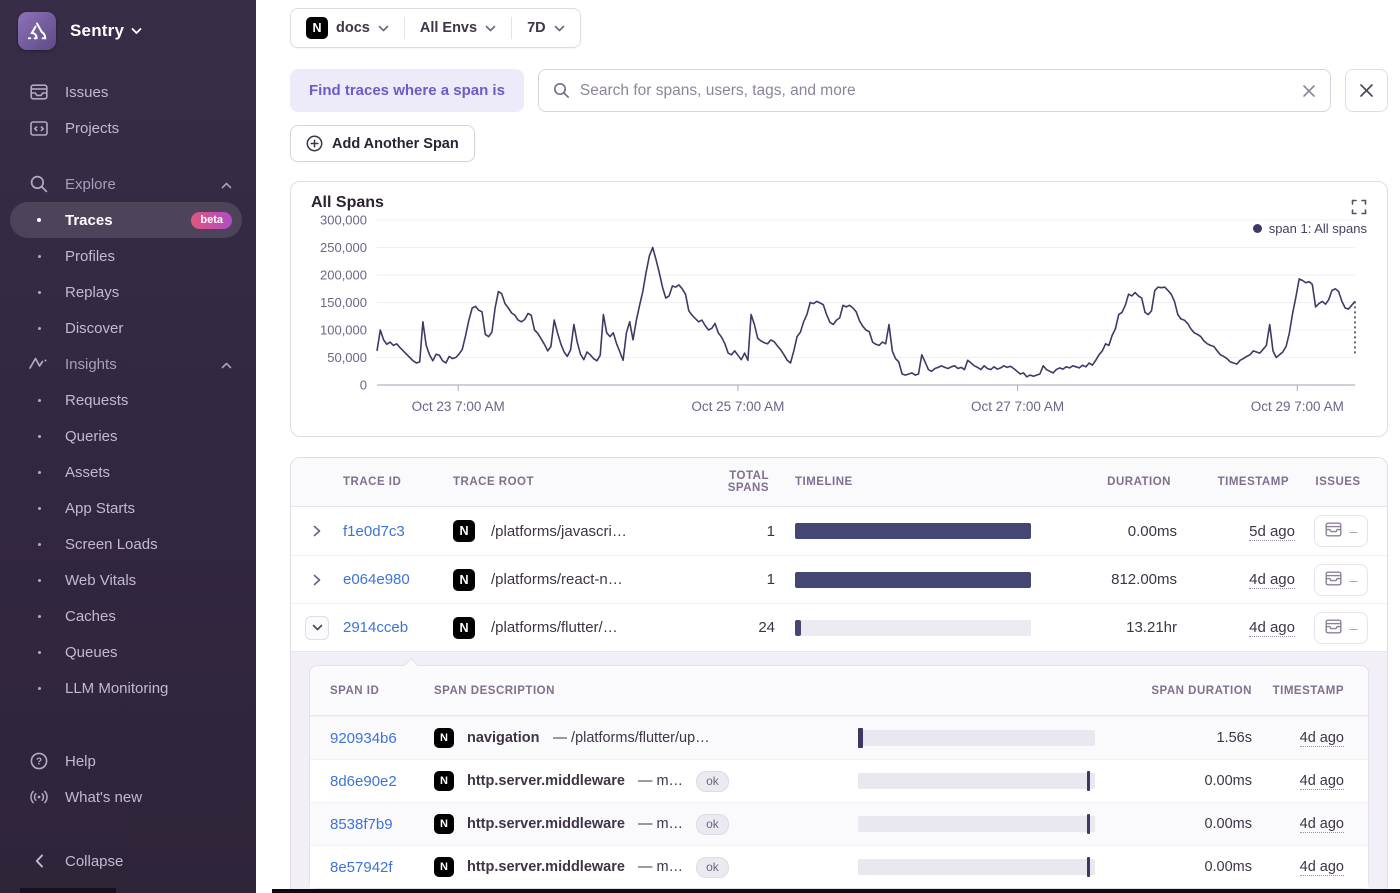 The height and width of the screenshot is (893, 1400). What do you see at coordinates (1272, 531) in the screenshot?
I see `trace-timestamp: 5d ago` at bounding box center [1272, 531].